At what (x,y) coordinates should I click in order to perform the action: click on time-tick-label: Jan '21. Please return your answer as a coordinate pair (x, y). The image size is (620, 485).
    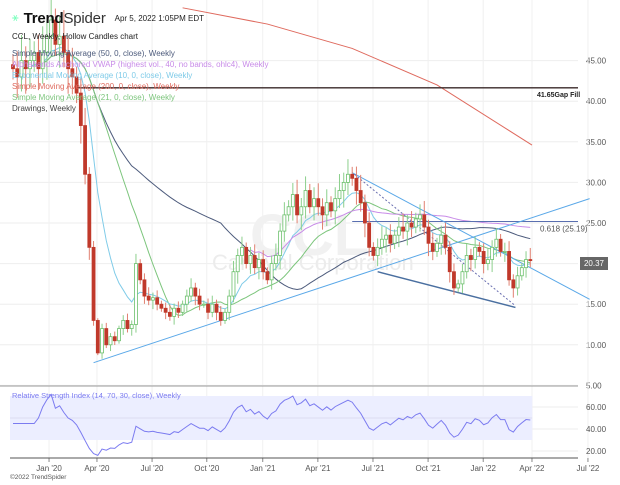
    Looking at the image, I should click on (263, 468).